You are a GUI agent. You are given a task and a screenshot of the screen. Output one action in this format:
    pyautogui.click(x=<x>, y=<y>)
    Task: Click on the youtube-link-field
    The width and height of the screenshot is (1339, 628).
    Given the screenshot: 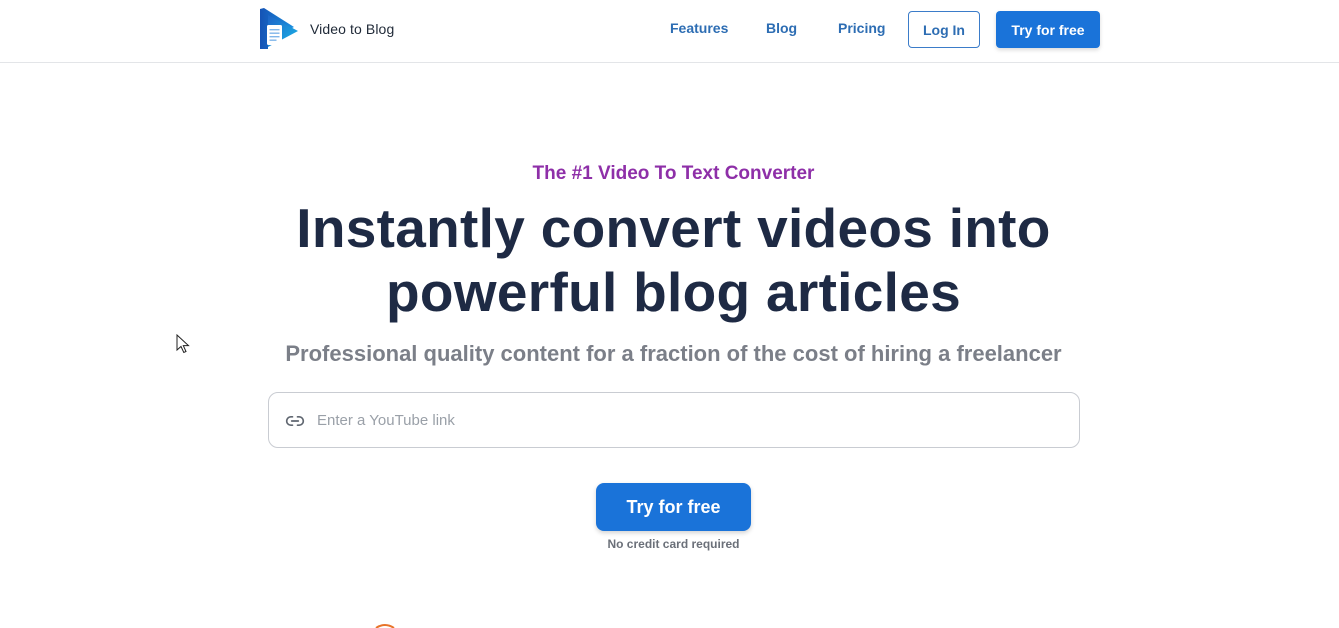 What is the action you would take?
    pyautogui.click(x=674, y=420)
    